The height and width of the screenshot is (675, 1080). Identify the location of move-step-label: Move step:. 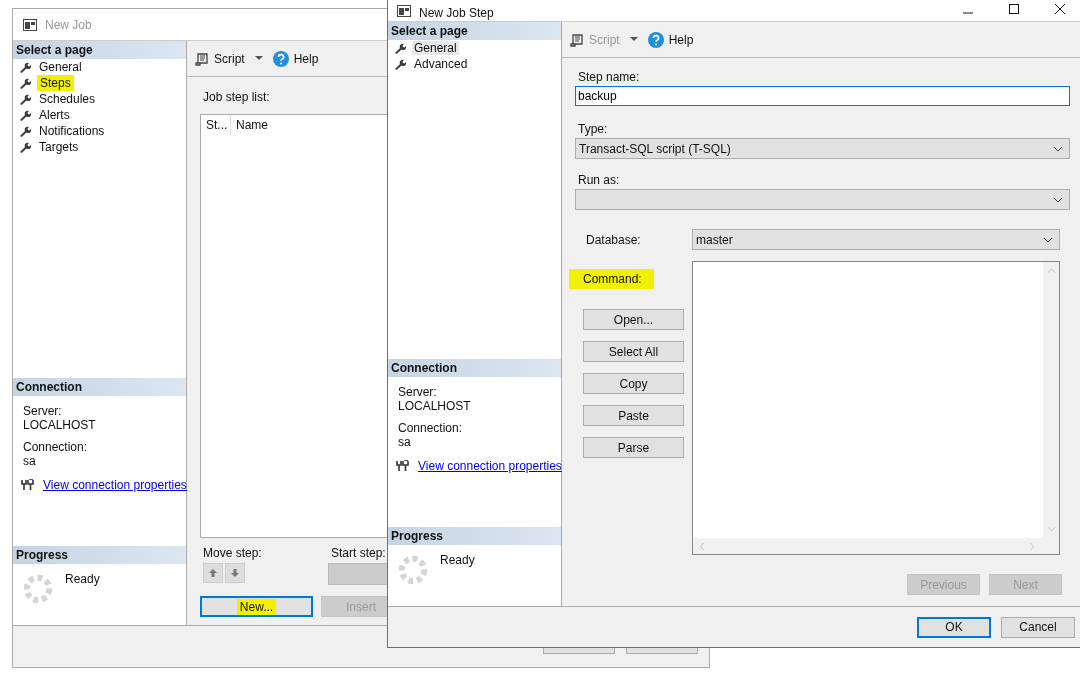
(233, 553).